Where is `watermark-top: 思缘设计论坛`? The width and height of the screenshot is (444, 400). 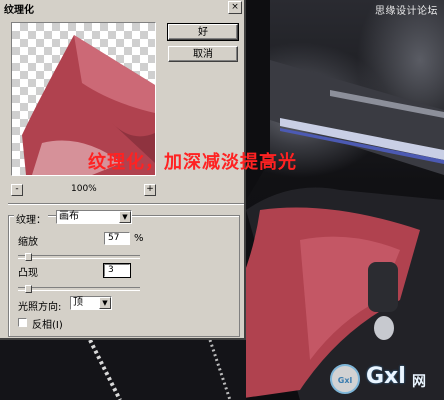 watermark-top: 思缘设计论坛 is located at coordinates (406, 11).